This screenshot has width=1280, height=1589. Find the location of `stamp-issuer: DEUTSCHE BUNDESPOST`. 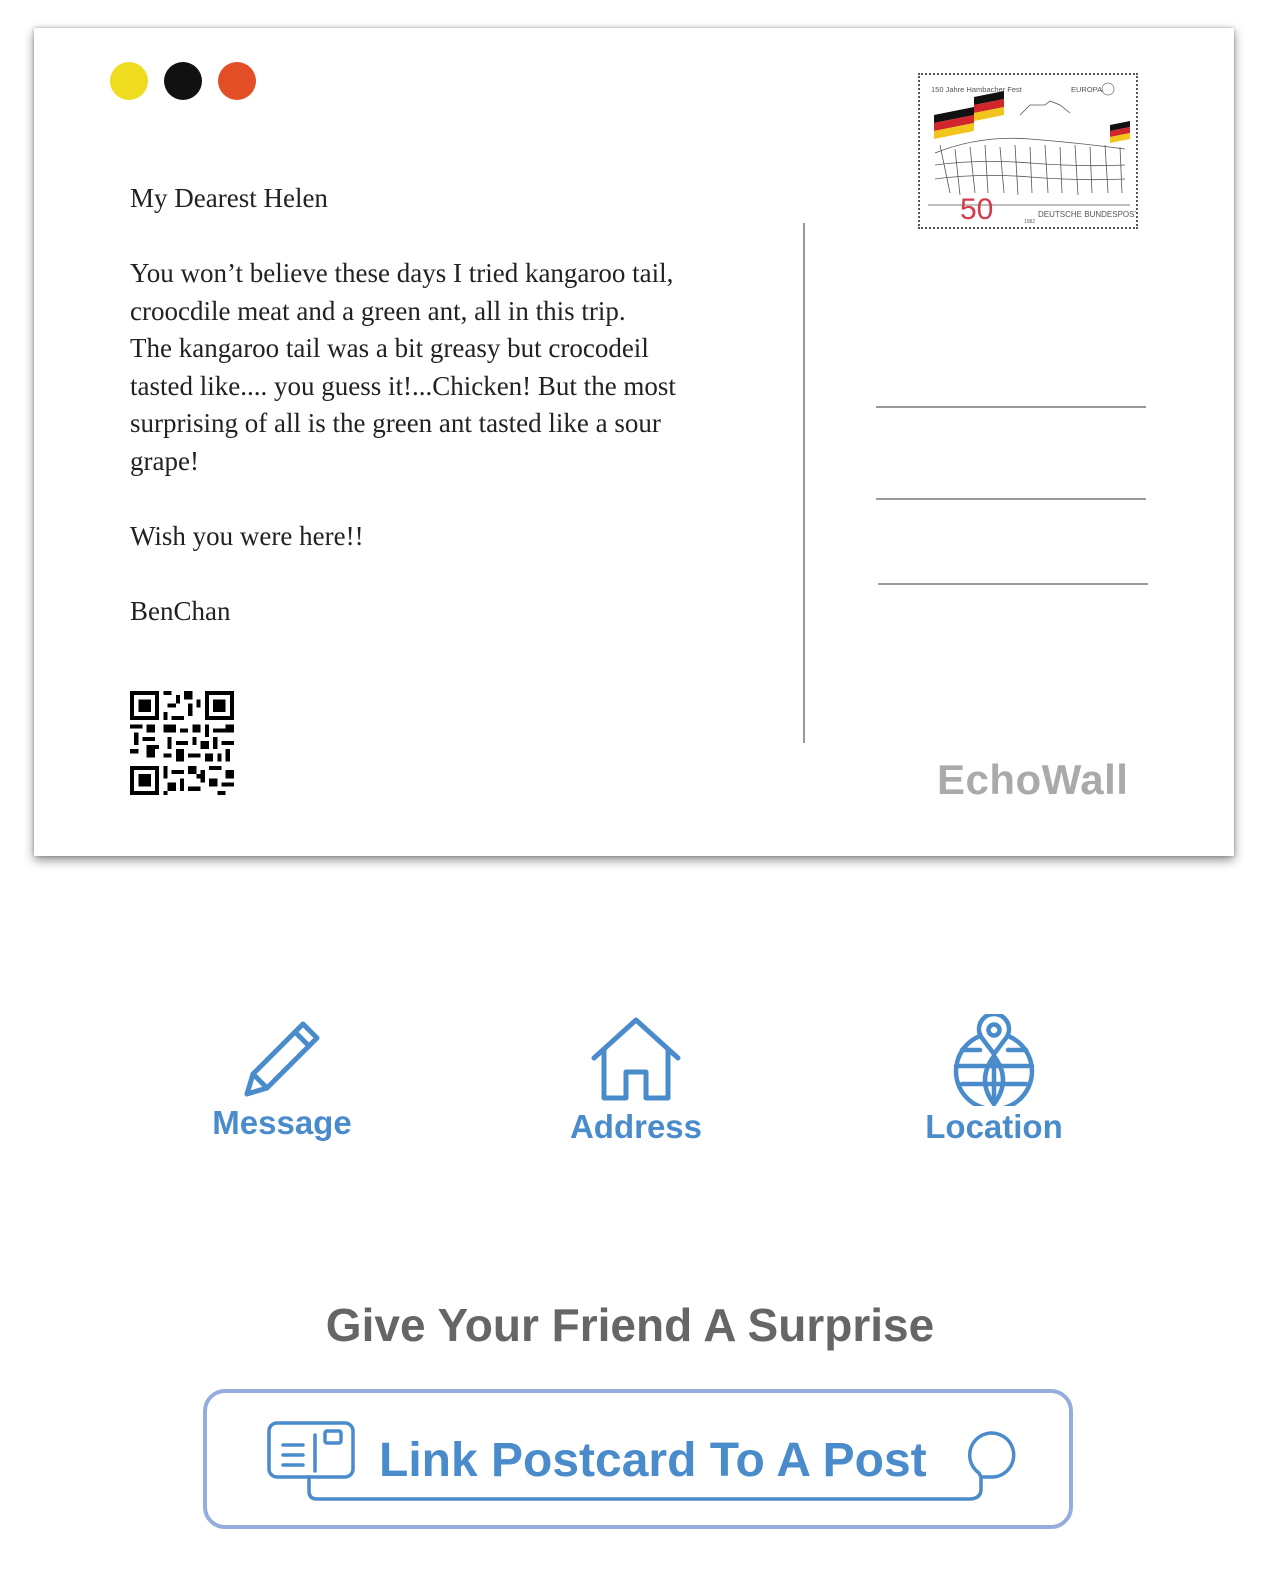

stamp-issuer: DEUTSCHE BUNDESPOST is located at coordinates (1087, 214).